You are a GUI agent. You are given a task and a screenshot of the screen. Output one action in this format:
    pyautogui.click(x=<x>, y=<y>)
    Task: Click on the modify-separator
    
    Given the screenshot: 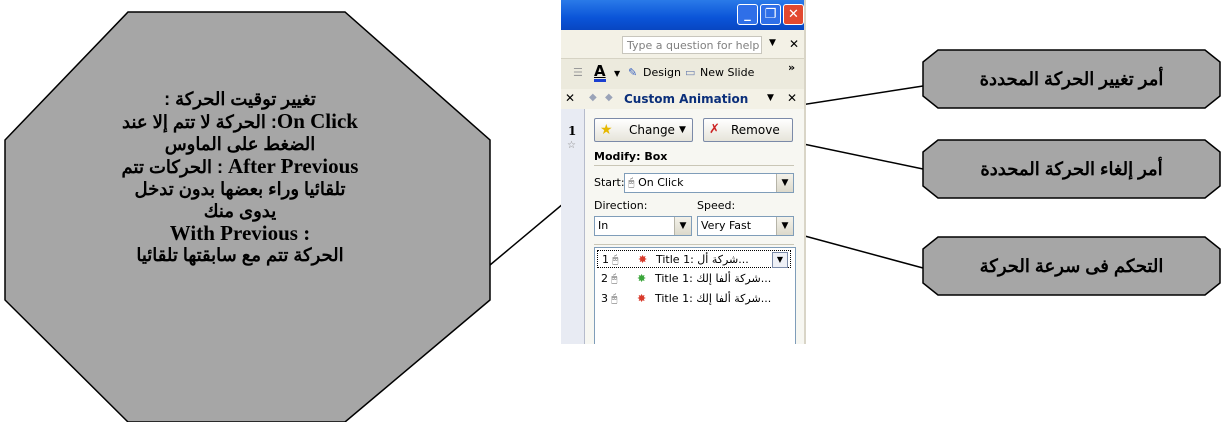 What is the action you would take?
    pyautogui.click(x=694, y=165)
    